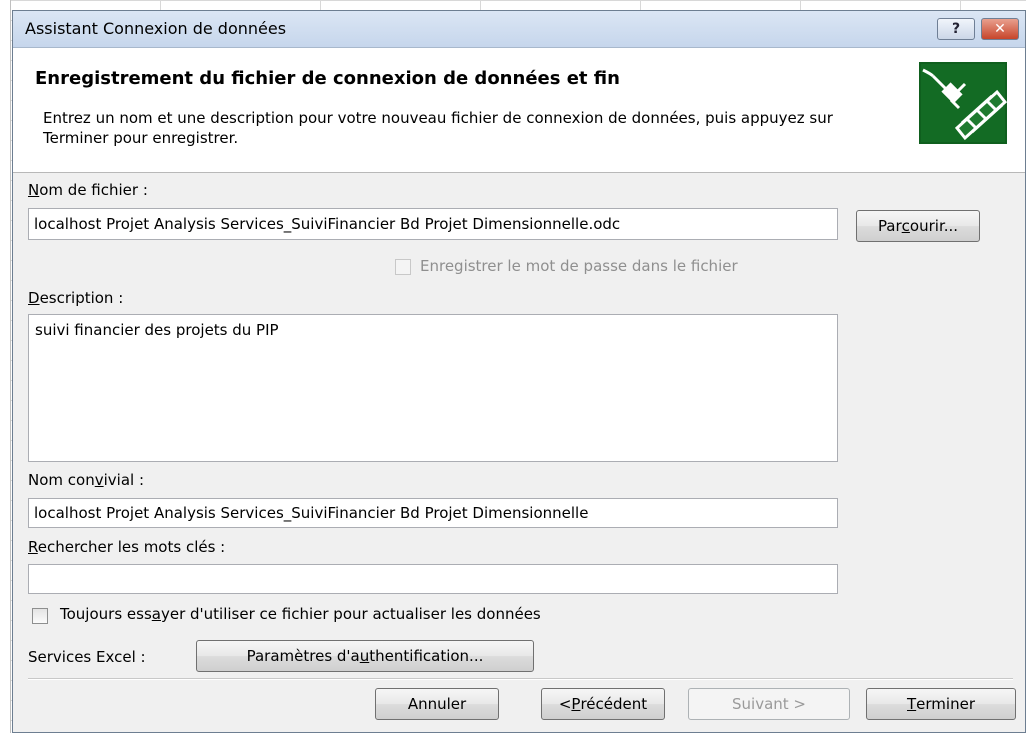  I want to click on filename-input, so click(433, 224).